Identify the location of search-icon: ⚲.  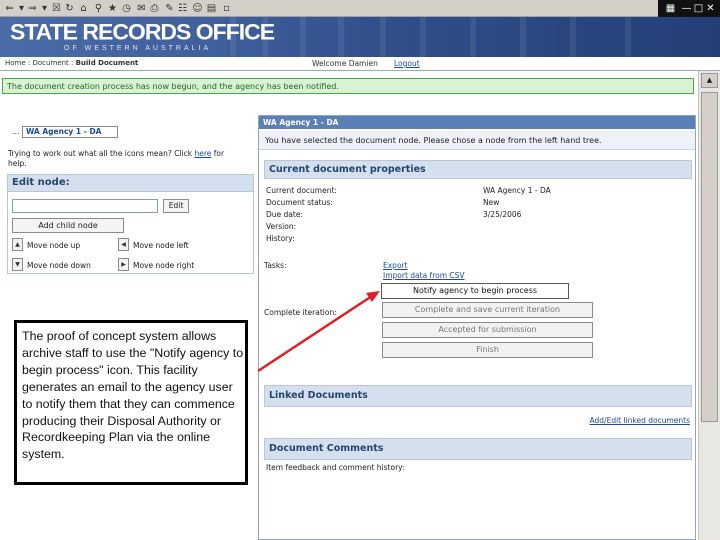
(98, 8).